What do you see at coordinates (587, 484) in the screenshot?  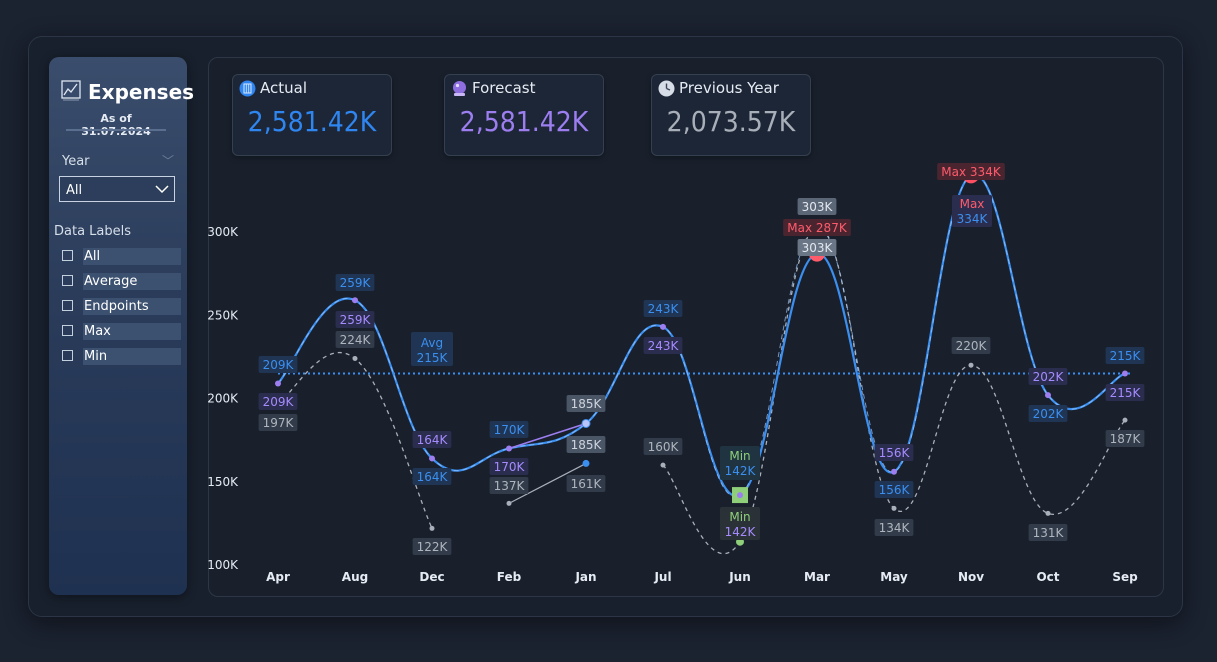 I see `previous-year-label-jan: 161K` at bounding box center [587, 484].